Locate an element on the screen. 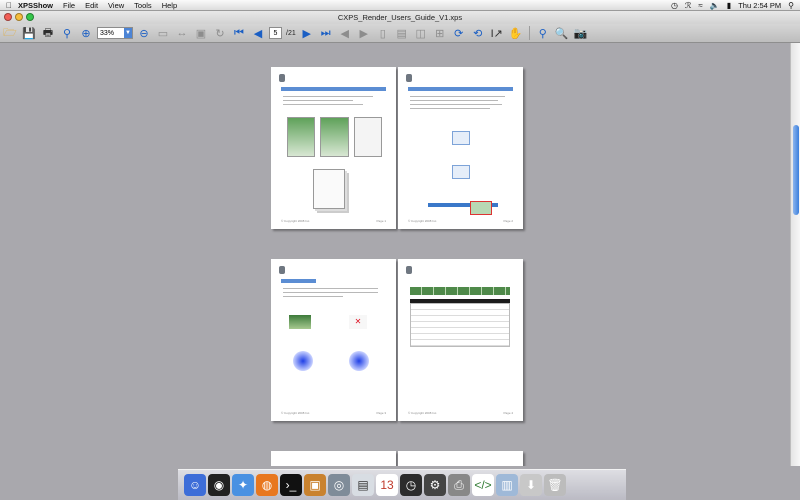 This screenshot has width=800, height=500. vertical-scrollbar is located at coordinates (795, 254).